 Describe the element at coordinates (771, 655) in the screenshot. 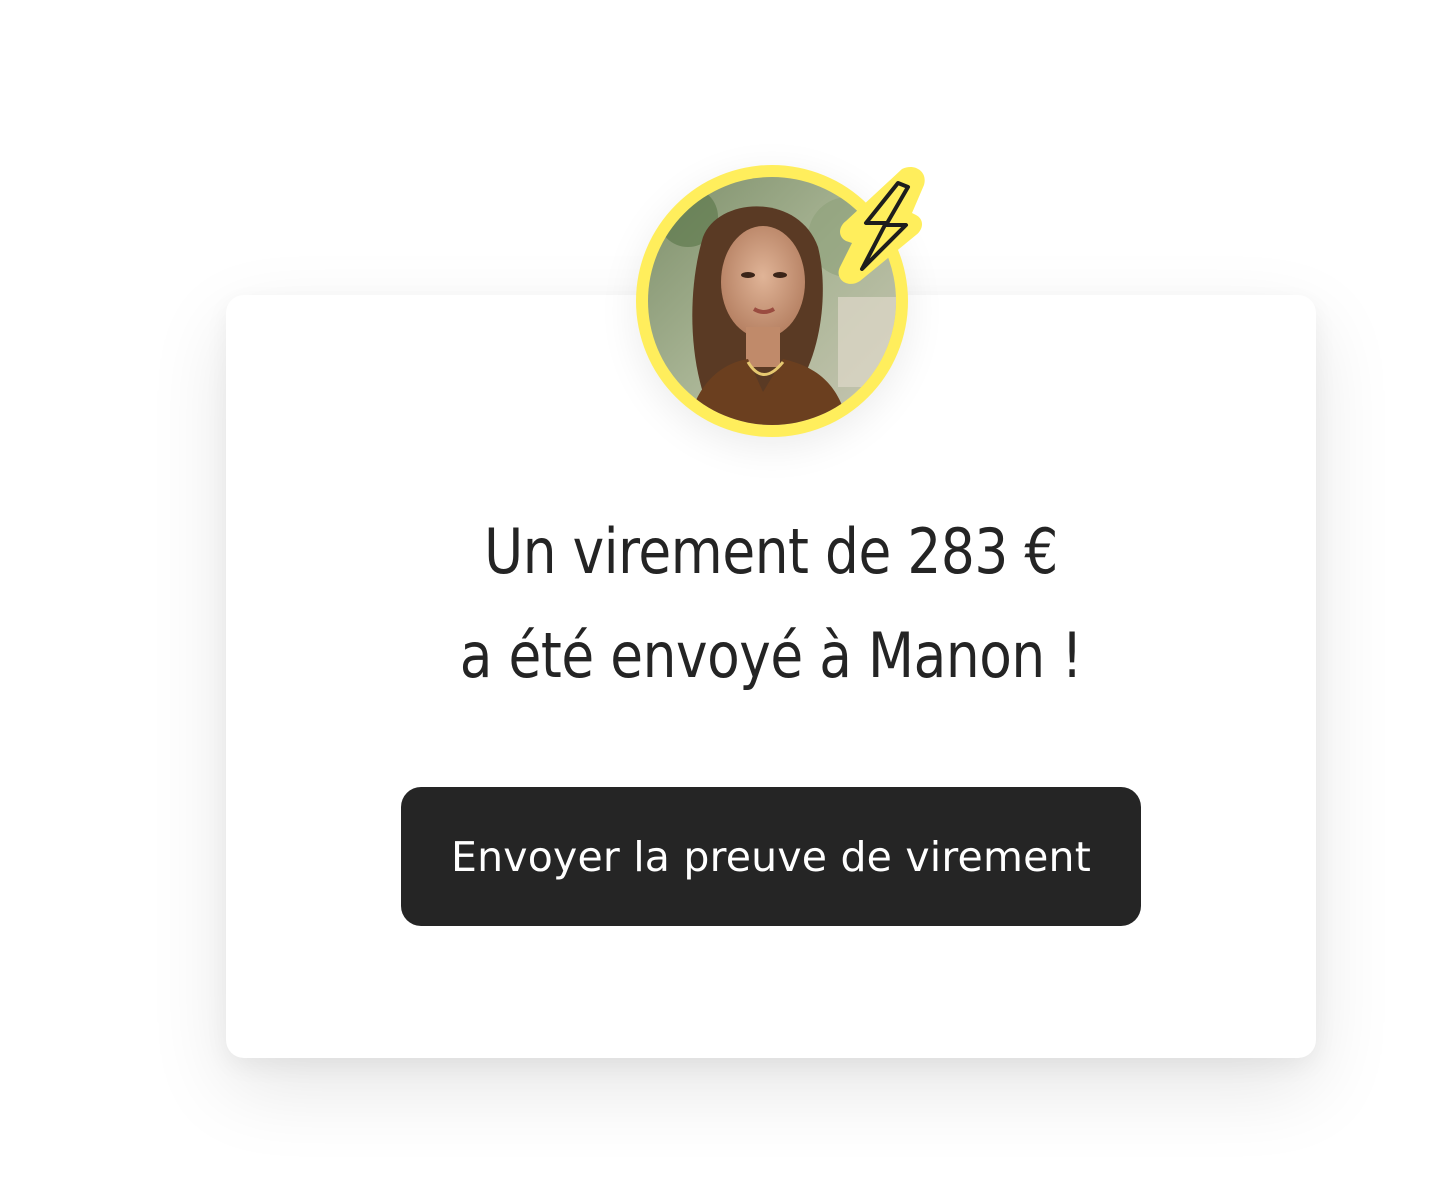

I see `message-line-recipient: a été envoyé à Manon !` at that location.